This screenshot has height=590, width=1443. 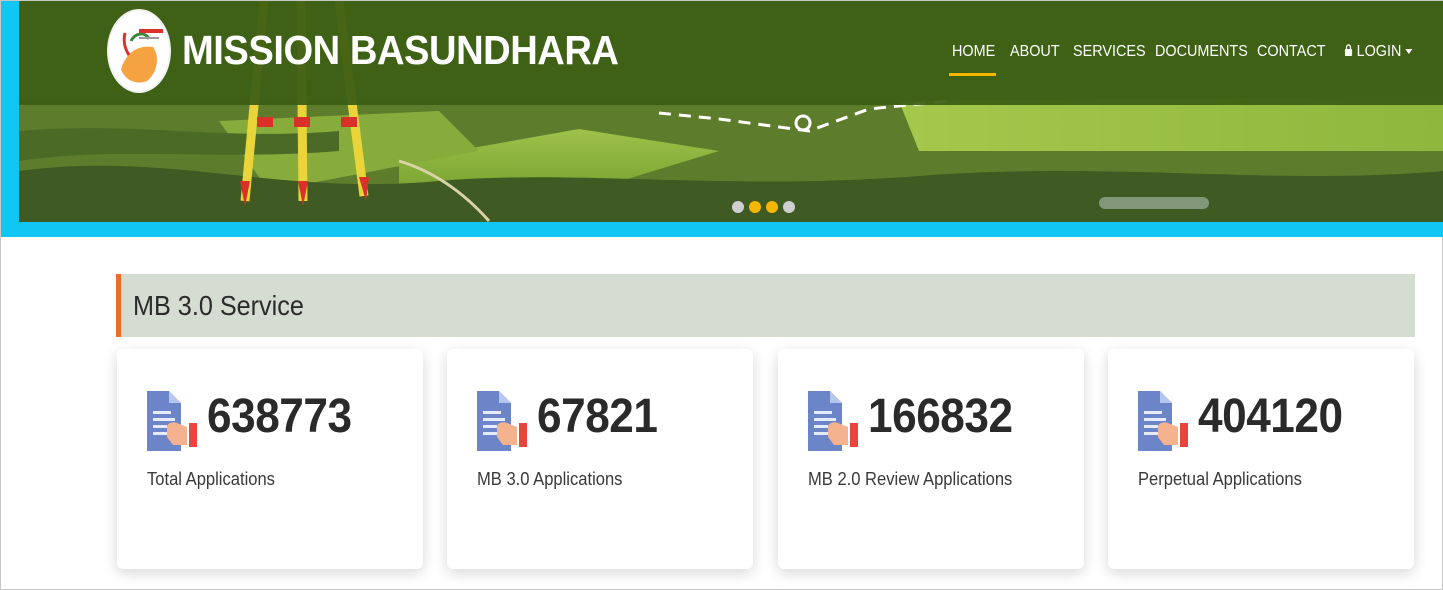 I want to click on stat-card-perpetual: 404120 Perpetual Applications, so click(x=1261, y=459).